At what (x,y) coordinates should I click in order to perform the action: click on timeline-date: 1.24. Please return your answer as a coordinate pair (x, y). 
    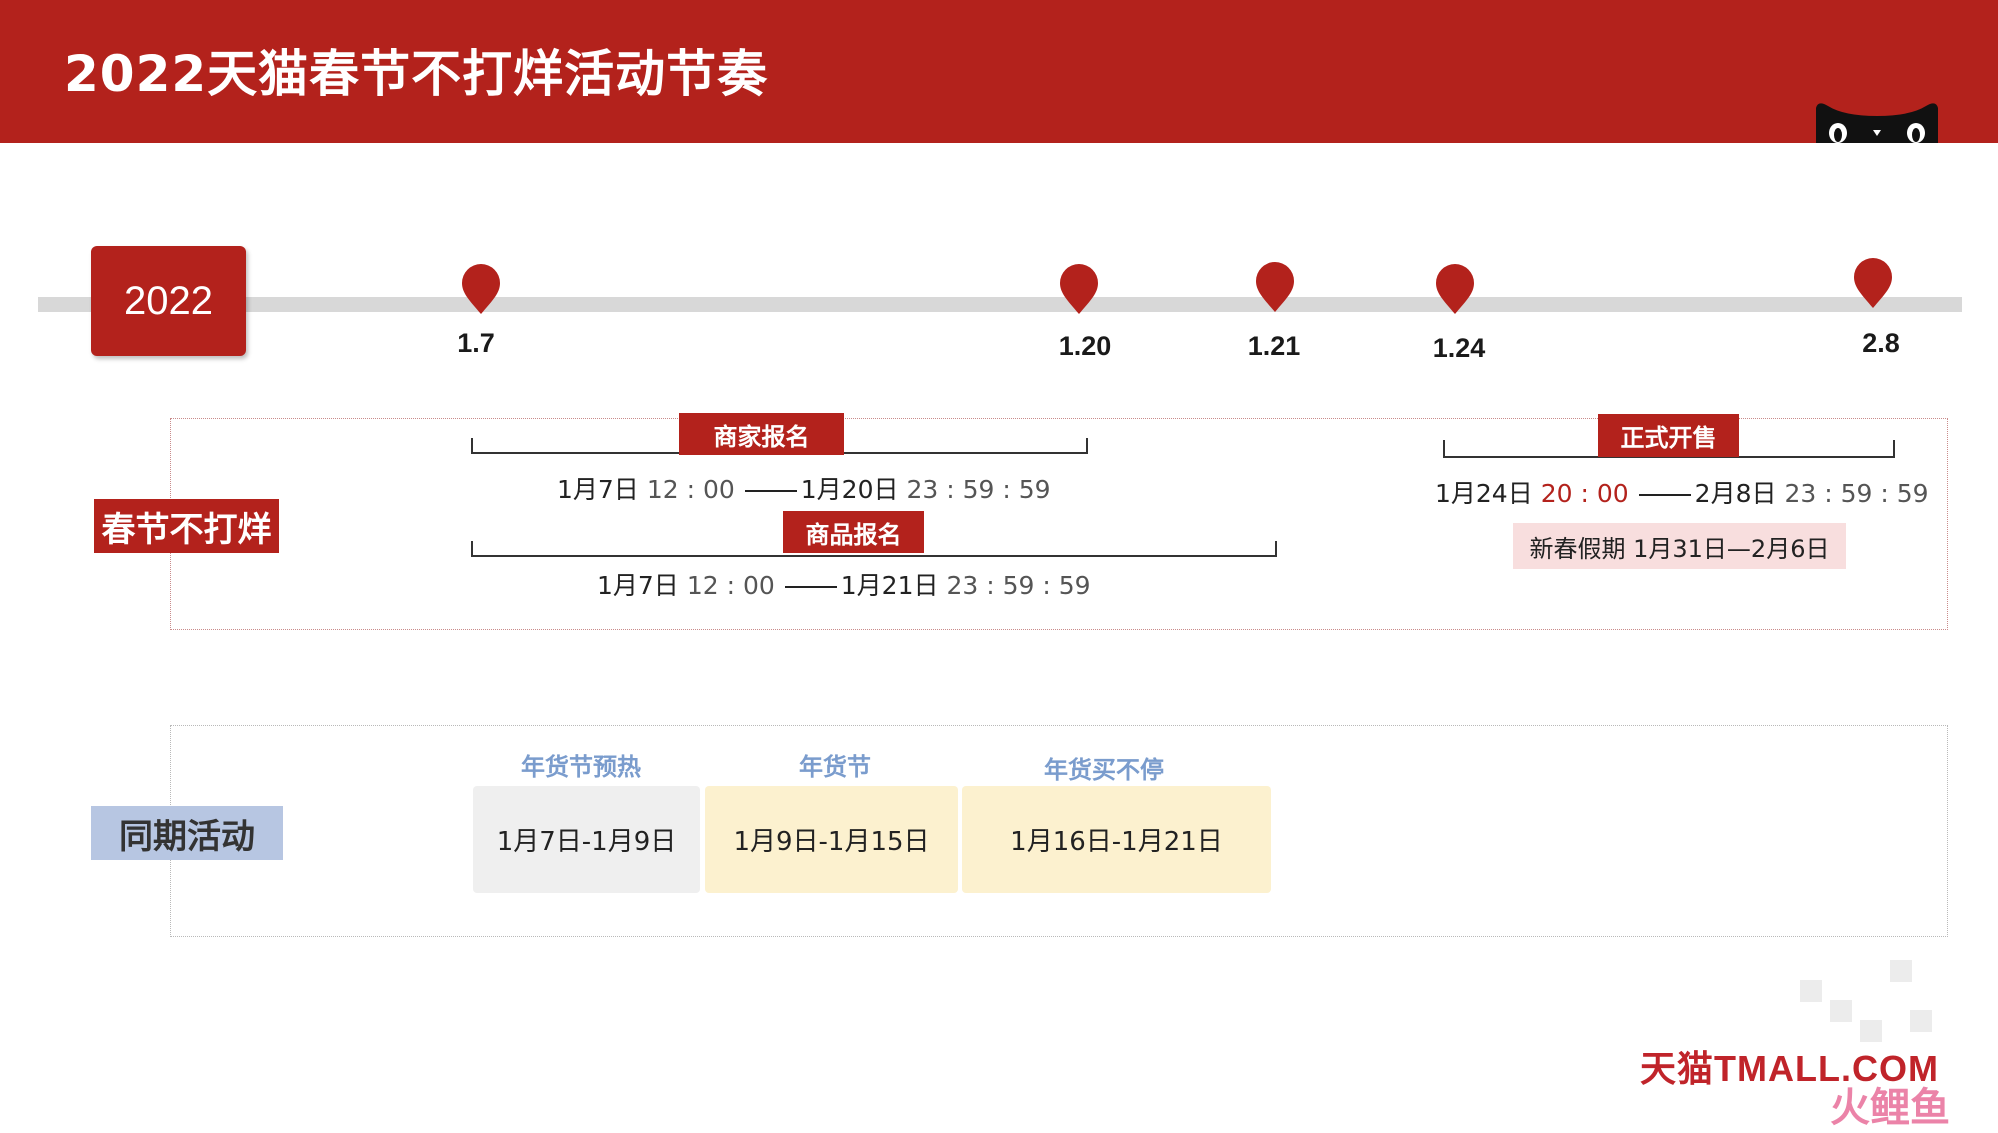
    Looking at the image, I should click on (1459, 348).